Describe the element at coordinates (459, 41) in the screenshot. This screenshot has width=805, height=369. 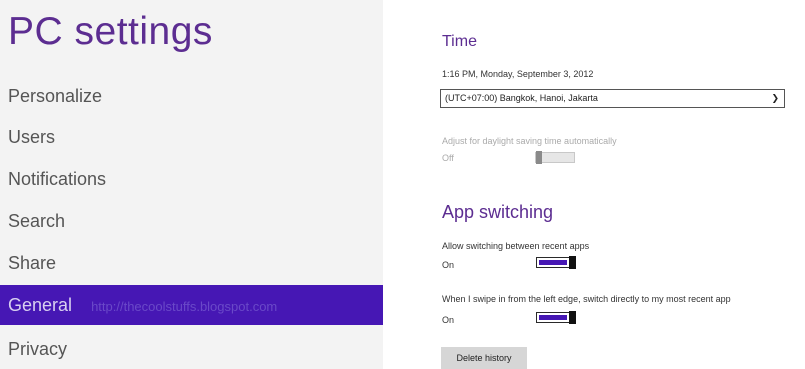
I see `time-heading: Time` at that location.